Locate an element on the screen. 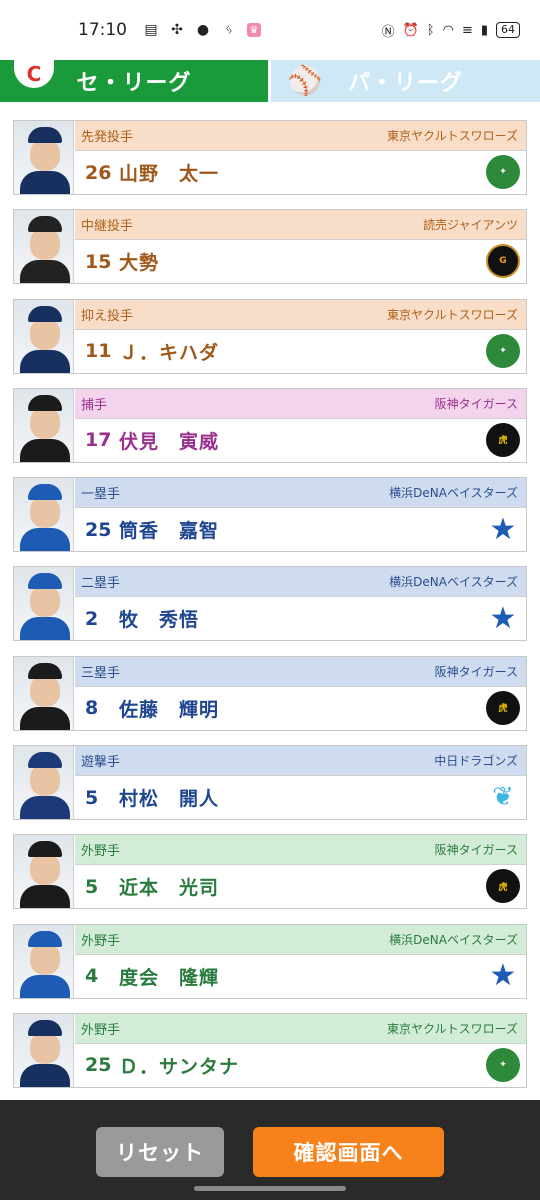  team-name: 中日ドラゴンズ is located at coordinates (476, 761).